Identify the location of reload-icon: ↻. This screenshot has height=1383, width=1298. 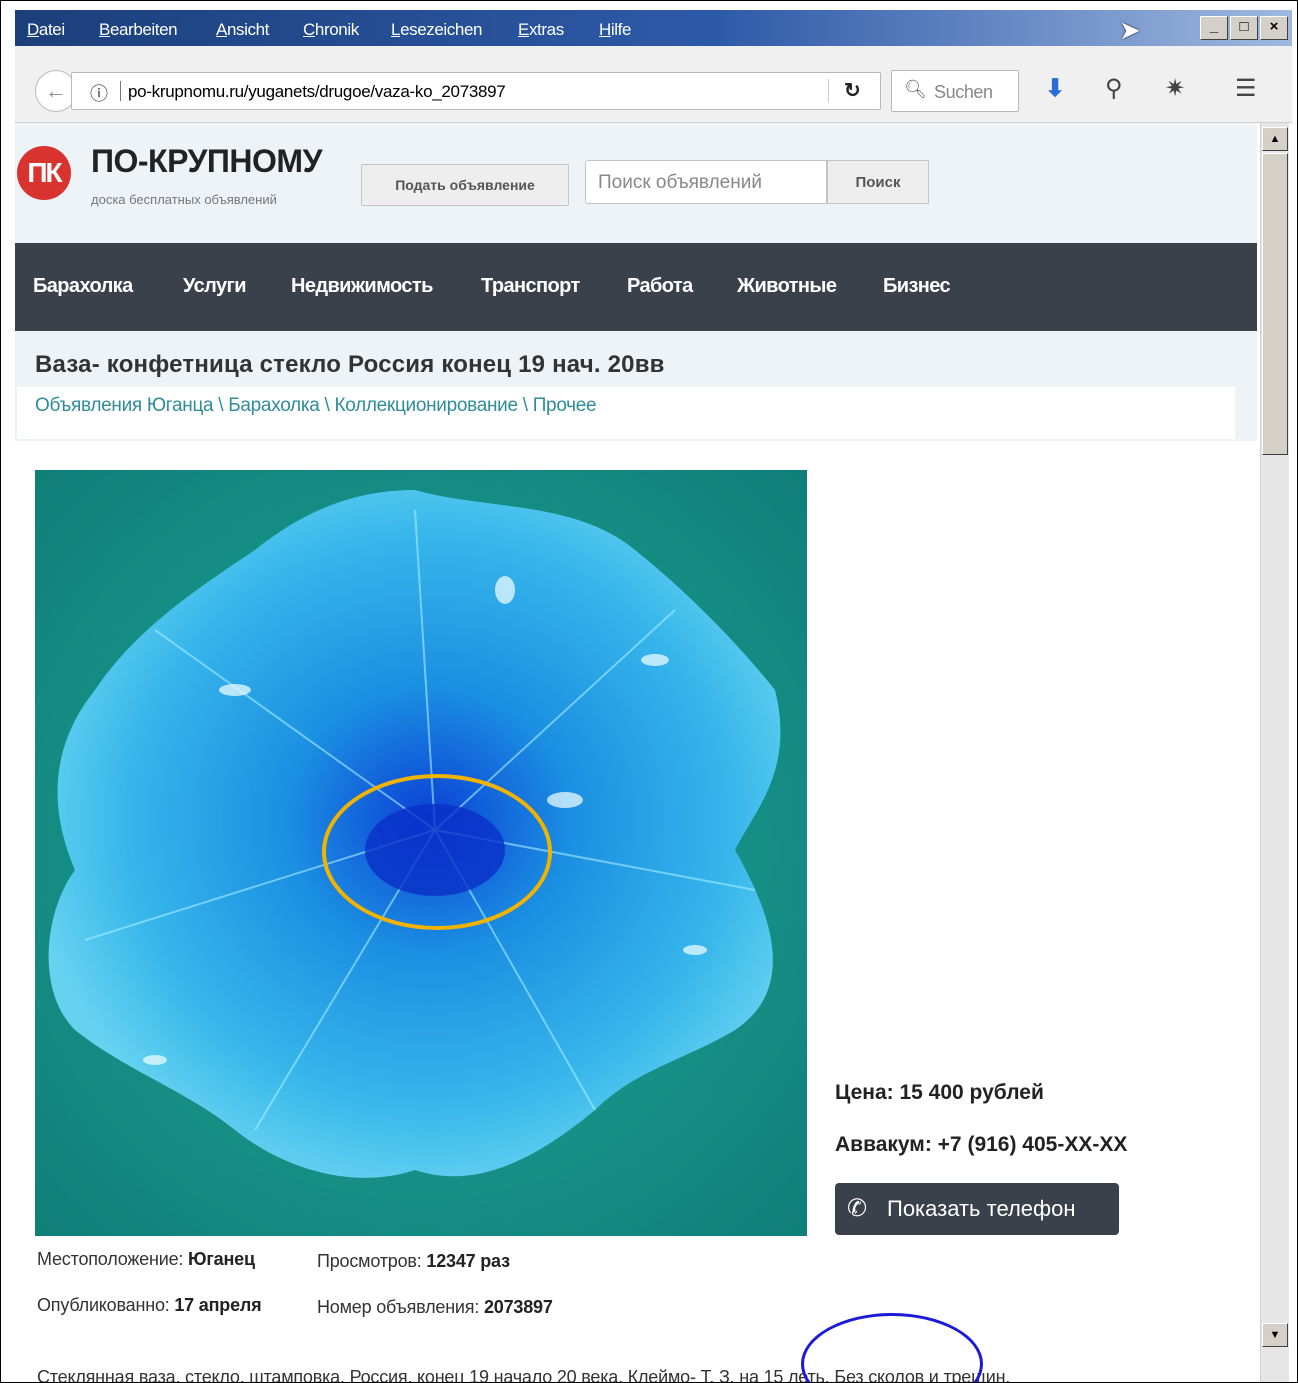
(852, 90).